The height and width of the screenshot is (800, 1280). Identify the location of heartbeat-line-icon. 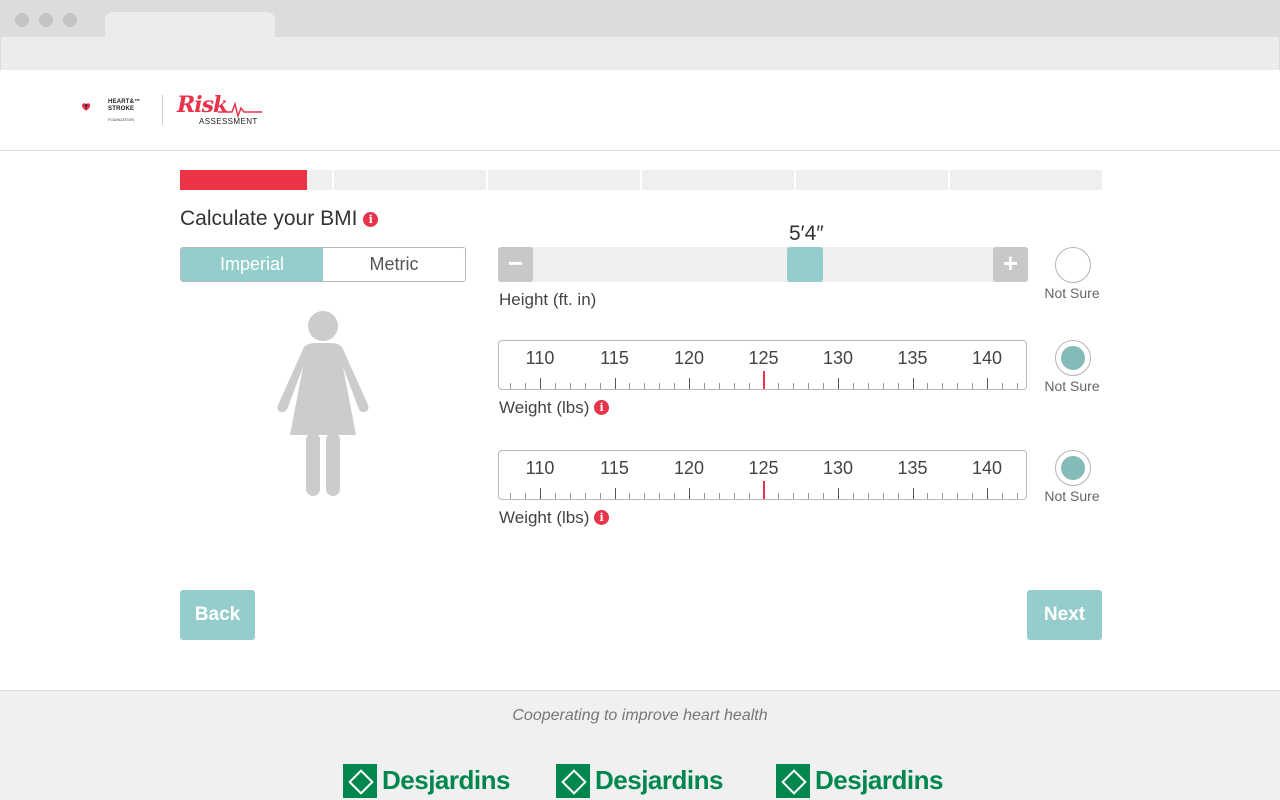
(240, 109).